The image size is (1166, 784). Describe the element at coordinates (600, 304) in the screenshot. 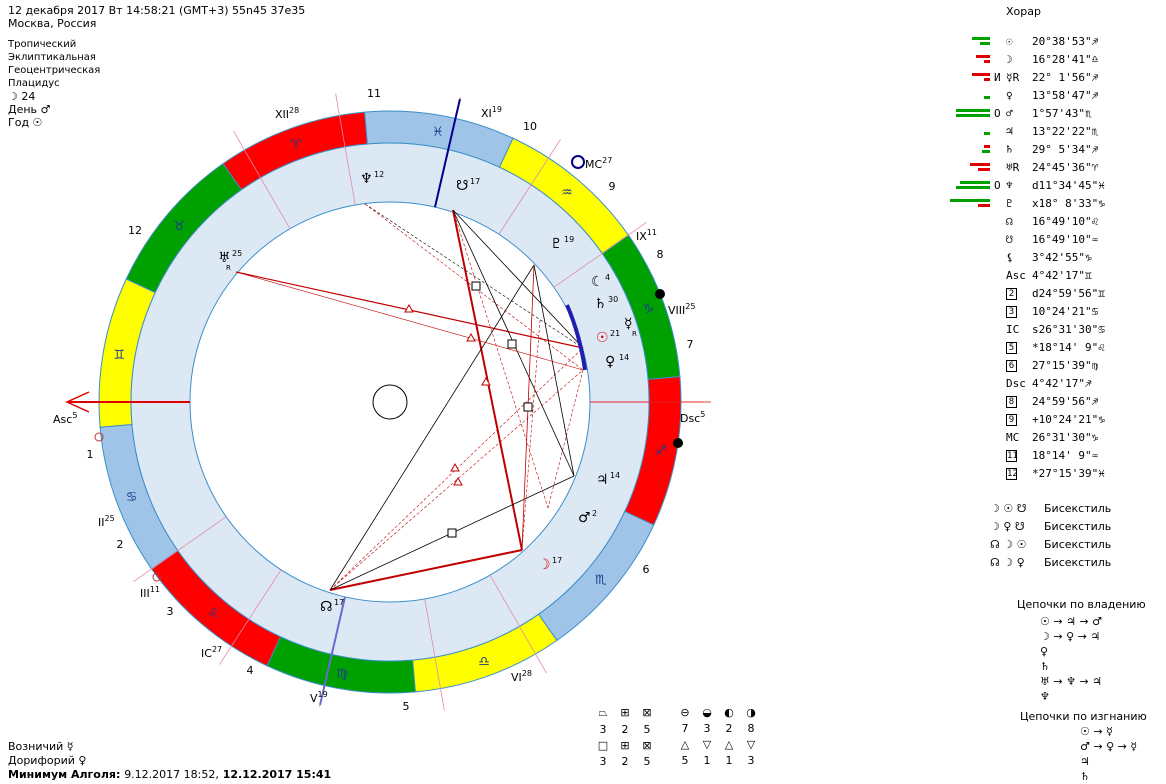

I see `saturn-icon: ♄` at that location.